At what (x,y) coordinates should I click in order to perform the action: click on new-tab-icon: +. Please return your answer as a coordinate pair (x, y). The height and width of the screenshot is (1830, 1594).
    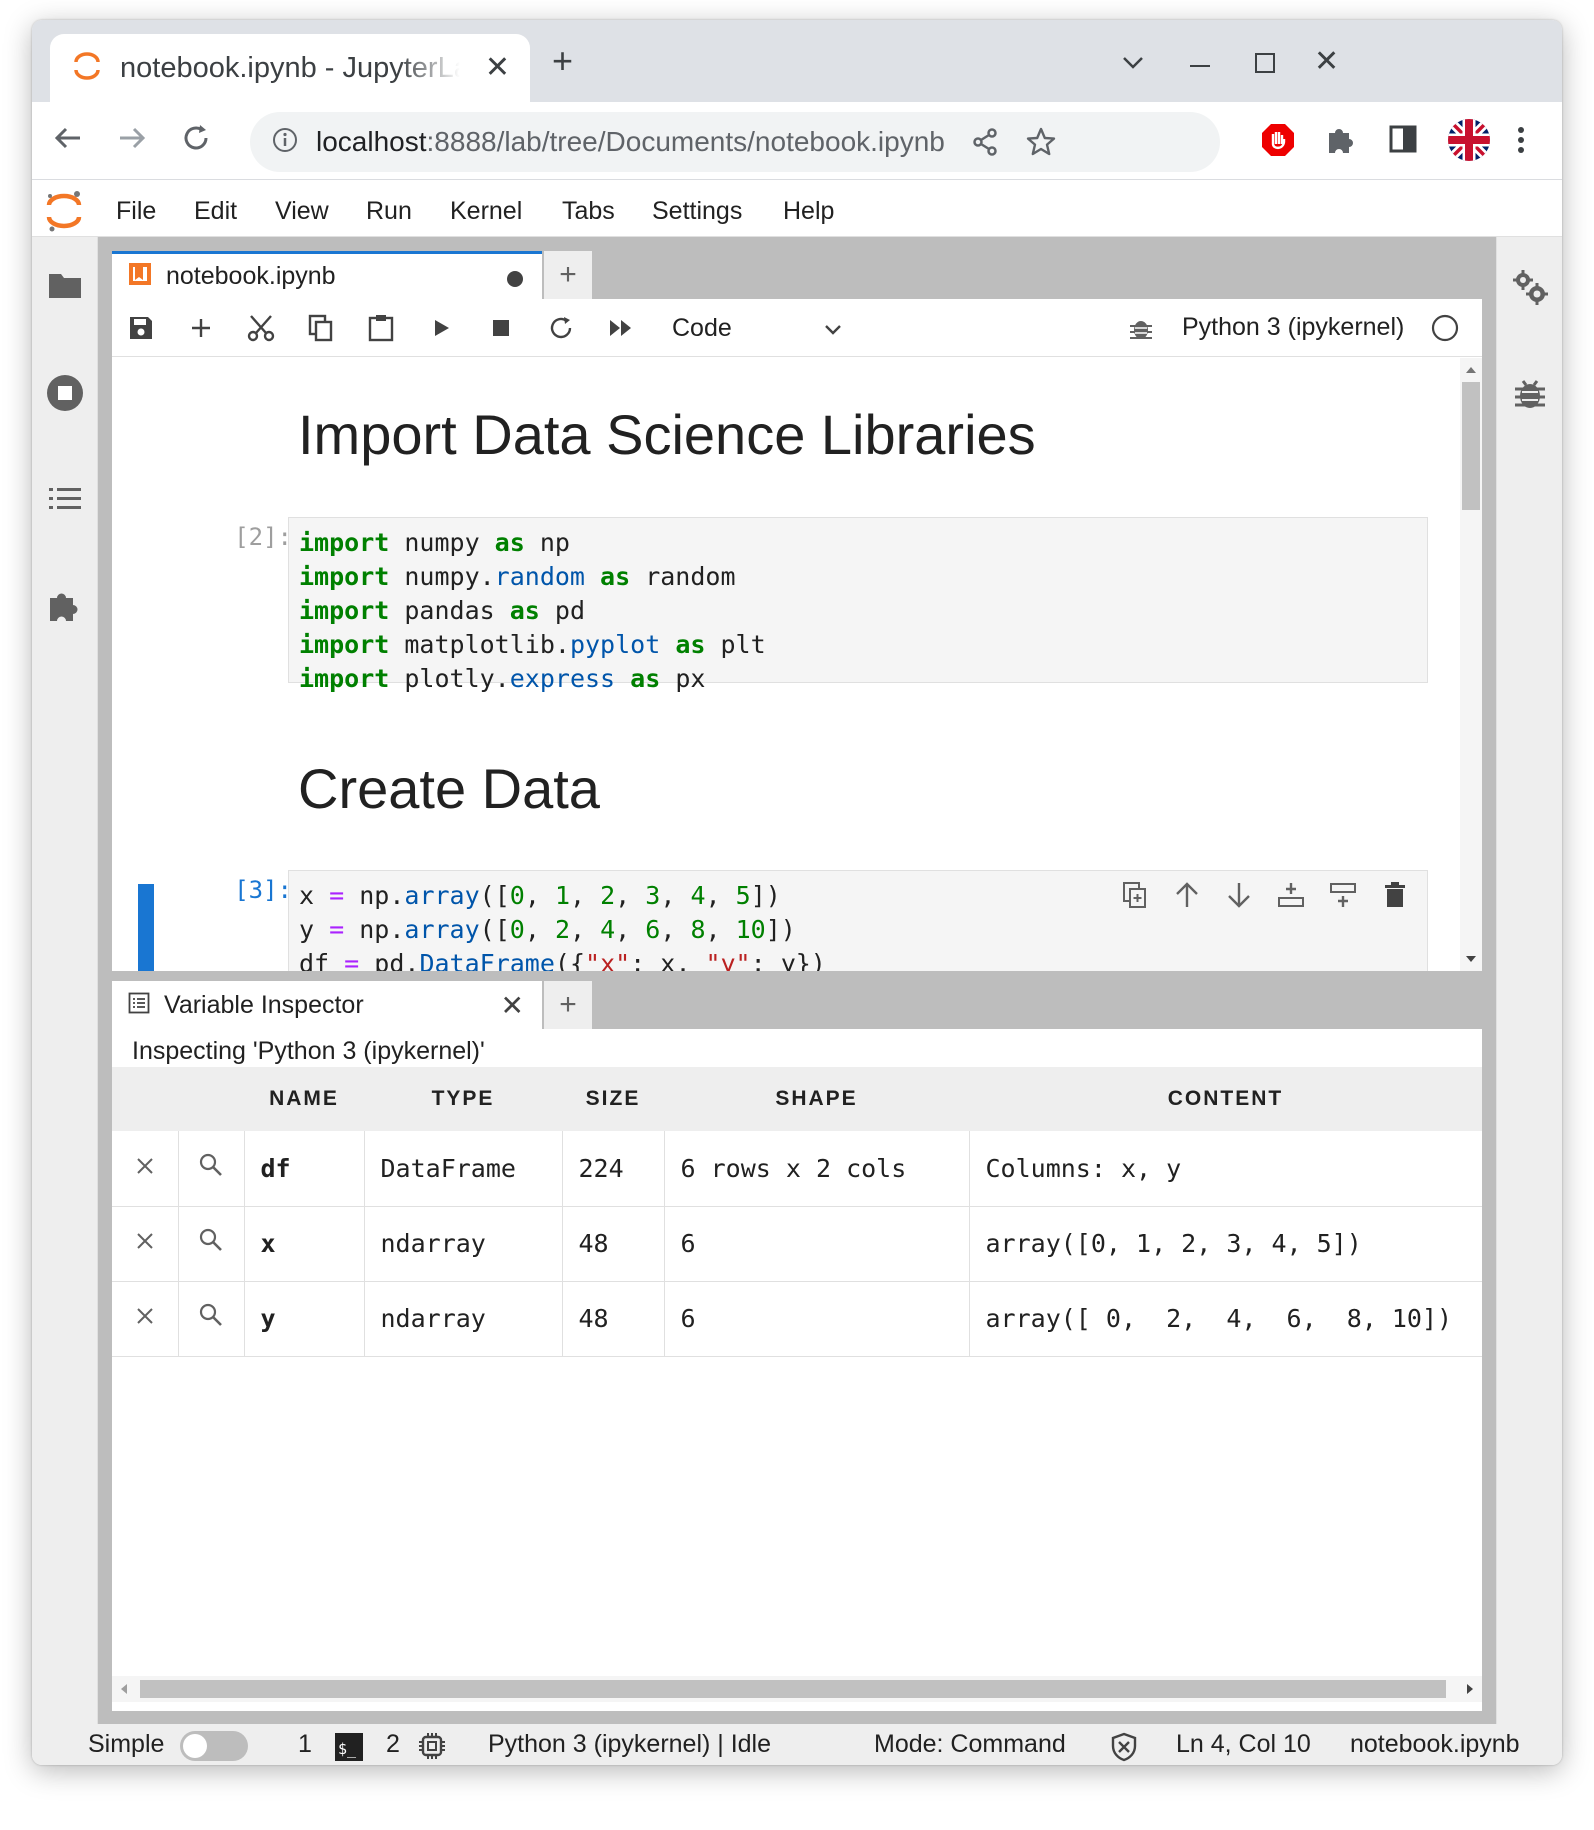
    Looking at the image, I should click on (562, 61).